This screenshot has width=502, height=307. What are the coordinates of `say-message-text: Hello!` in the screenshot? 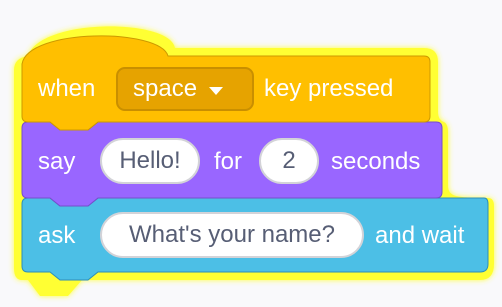 It's located at (150, 160).